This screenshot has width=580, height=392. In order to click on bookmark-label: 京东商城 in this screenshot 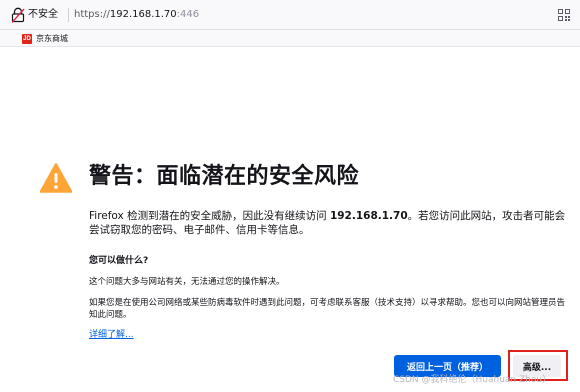, I will do `click(52, 38)`.